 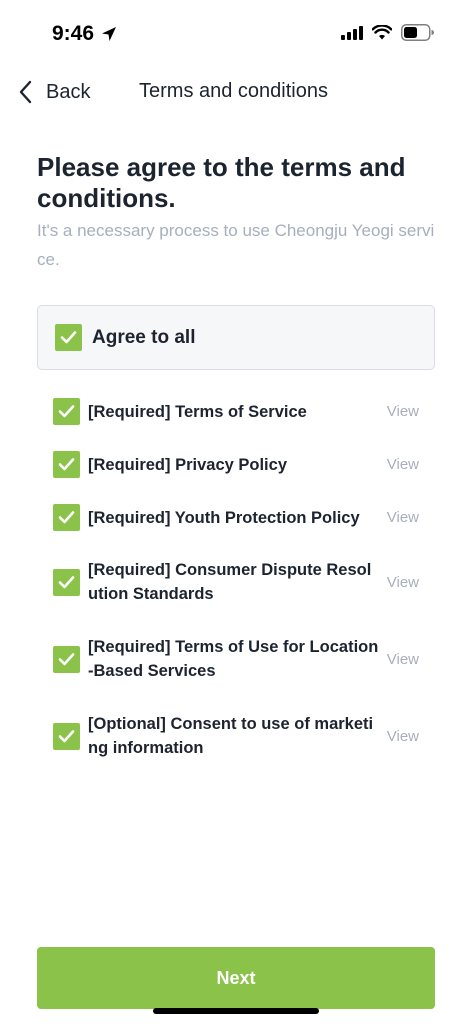 What do you see at coordinates (197, 411) in the screenshot?
I see `term-label: [Required] Terms of Service` at bounding box center [197, 411].